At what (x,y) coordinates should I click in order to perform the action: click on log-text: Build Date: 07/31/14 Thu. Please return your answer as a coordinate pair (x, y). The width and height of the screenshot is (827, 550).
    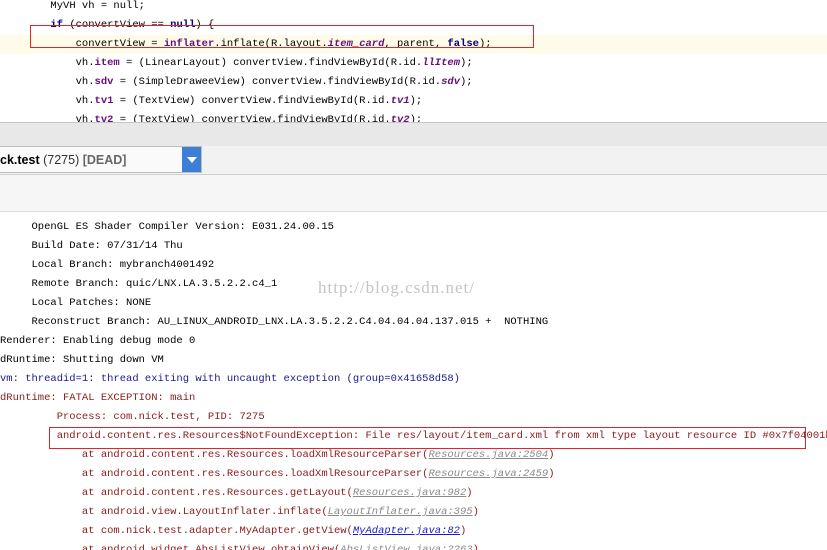
    Looking at the image, I should click on (91, 246).